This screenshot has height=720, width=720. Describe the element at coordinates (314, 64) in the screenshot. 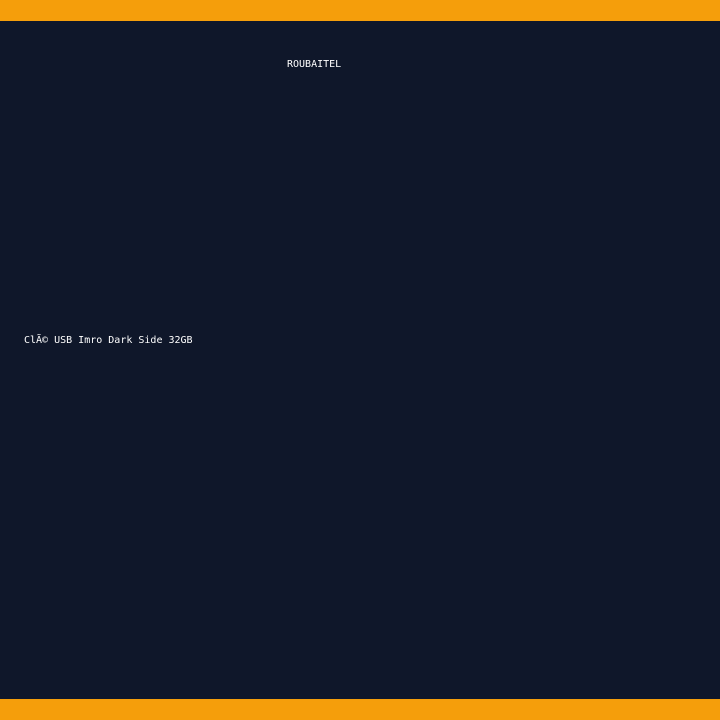

I see `brand-name: ROUBAITEL` at that location.